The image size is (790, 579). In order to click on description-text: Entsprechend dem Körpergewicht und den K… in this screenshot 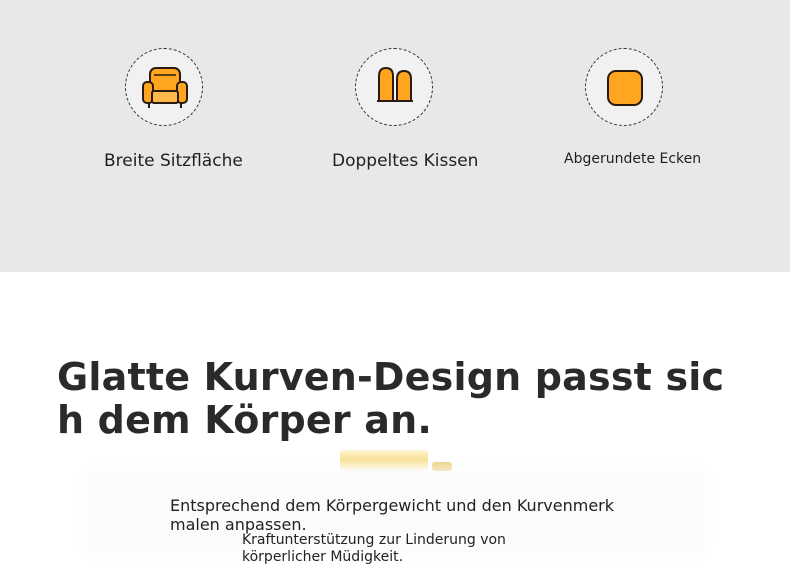, I will do `click(392, 515)`.